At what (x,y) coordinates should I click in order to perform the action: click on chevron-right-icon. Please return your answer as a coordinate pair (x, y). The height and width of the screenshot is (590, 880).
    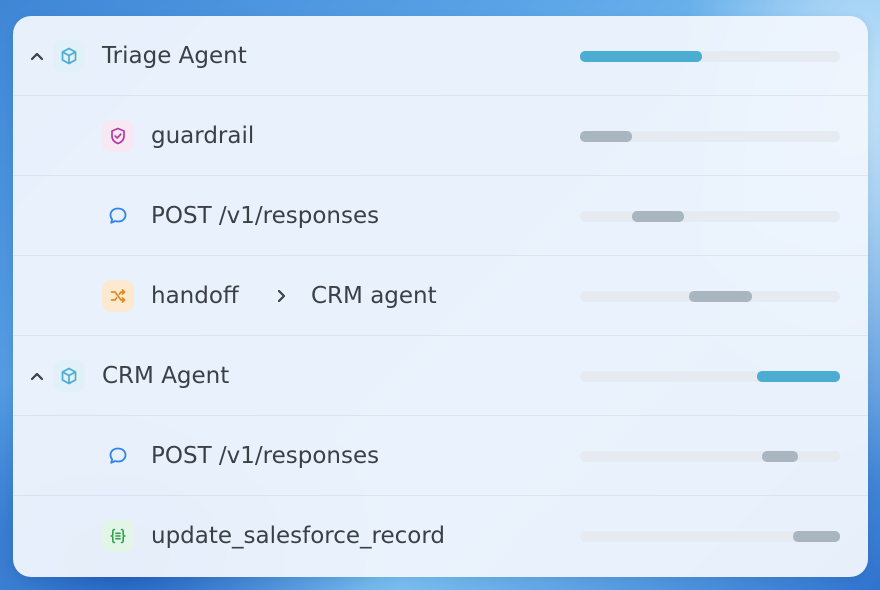
    Looking at the image, I should click on (281, 296).